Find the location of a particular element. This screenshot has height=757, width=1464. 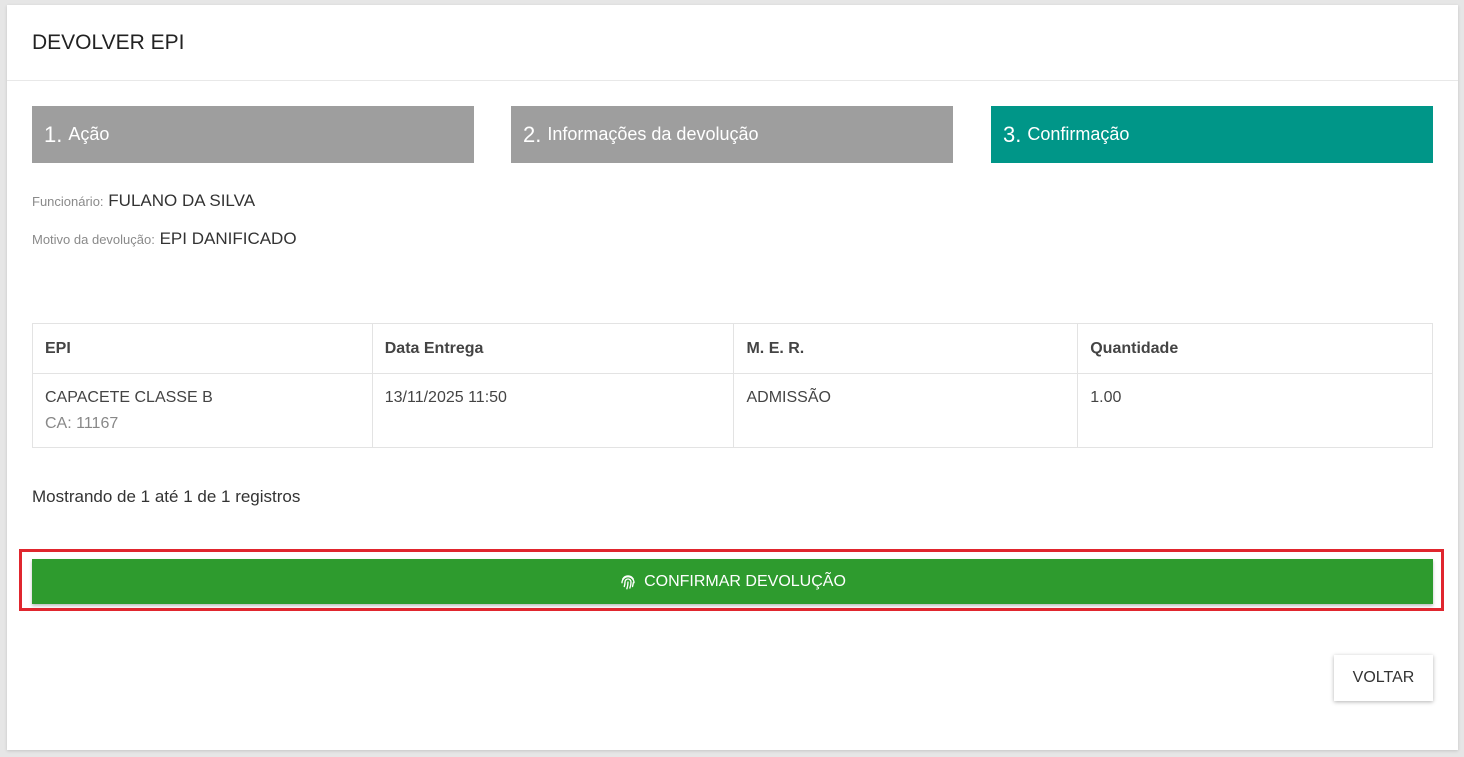

cell-delivery-date: 13/11/2025 11:50 is located at coordinates (553, 410).